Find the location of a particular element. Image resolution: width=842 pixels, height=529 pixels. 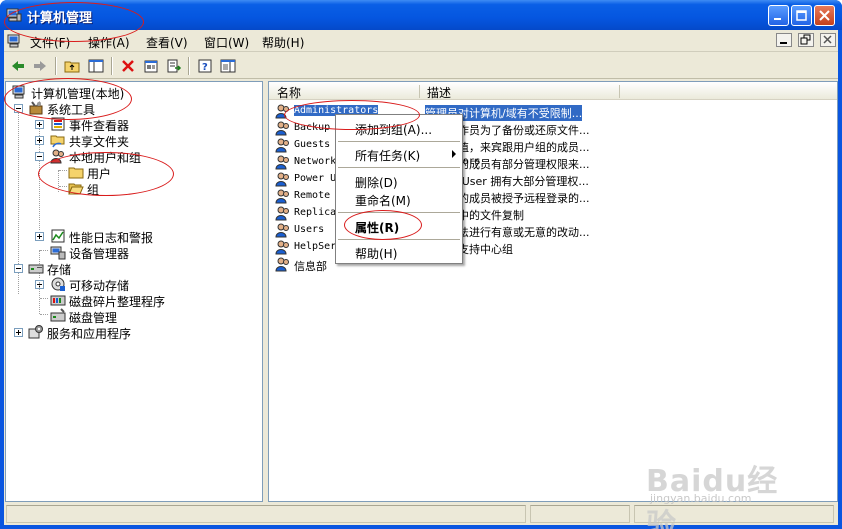

properties-button is located at coordinates (151, 66).